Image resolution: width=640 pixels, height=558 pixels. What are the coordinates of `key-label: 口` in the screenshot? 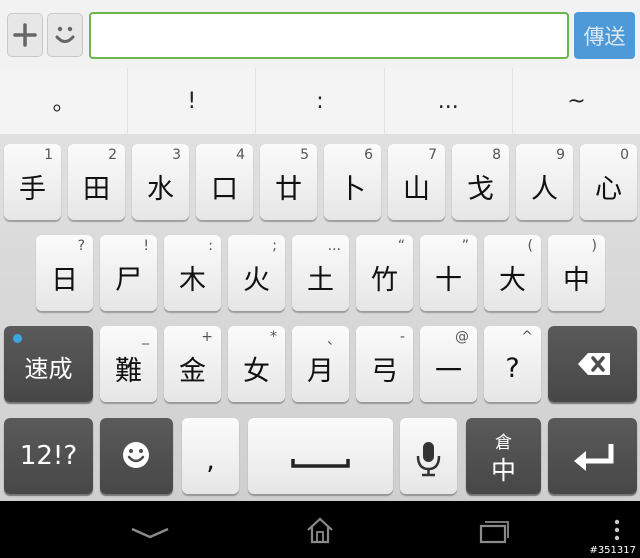 It's located at (224, 189).